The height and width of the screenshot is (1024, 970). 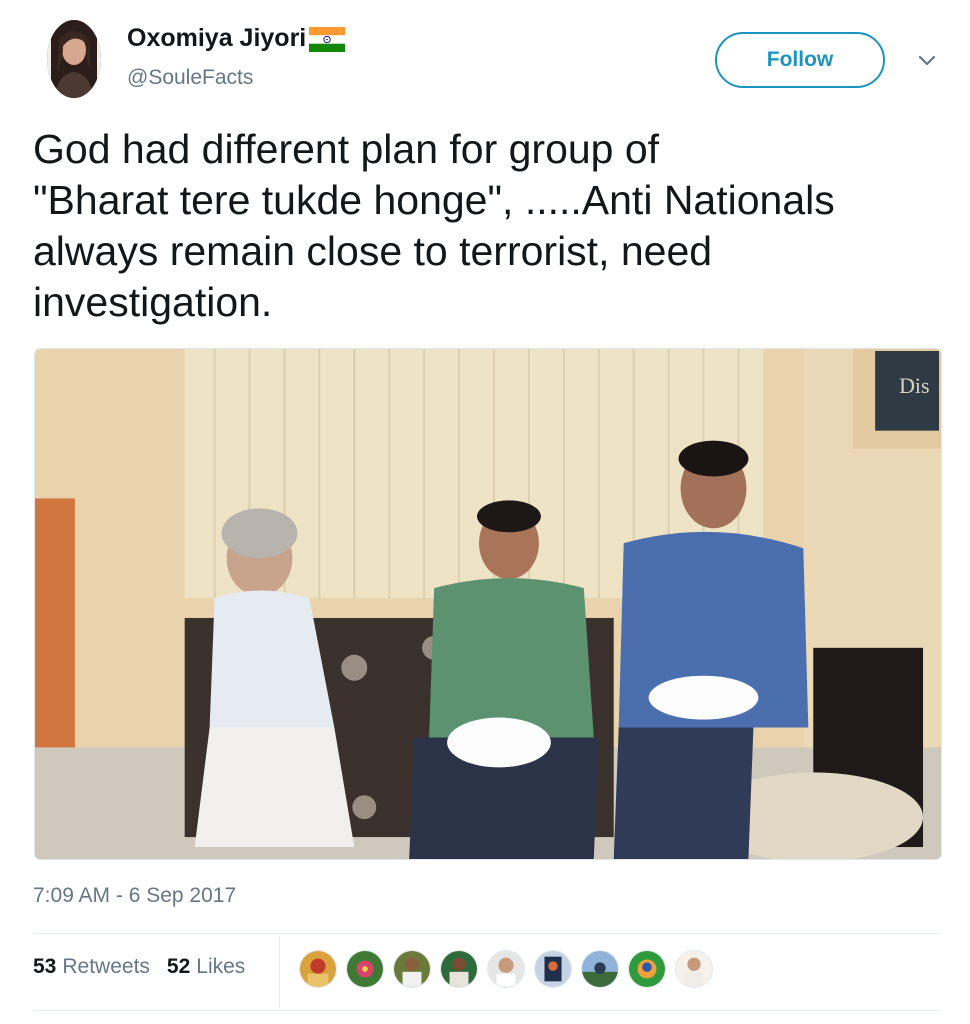 I want to click on user-handle: @SouleFacts, so click(x=190, y=78).